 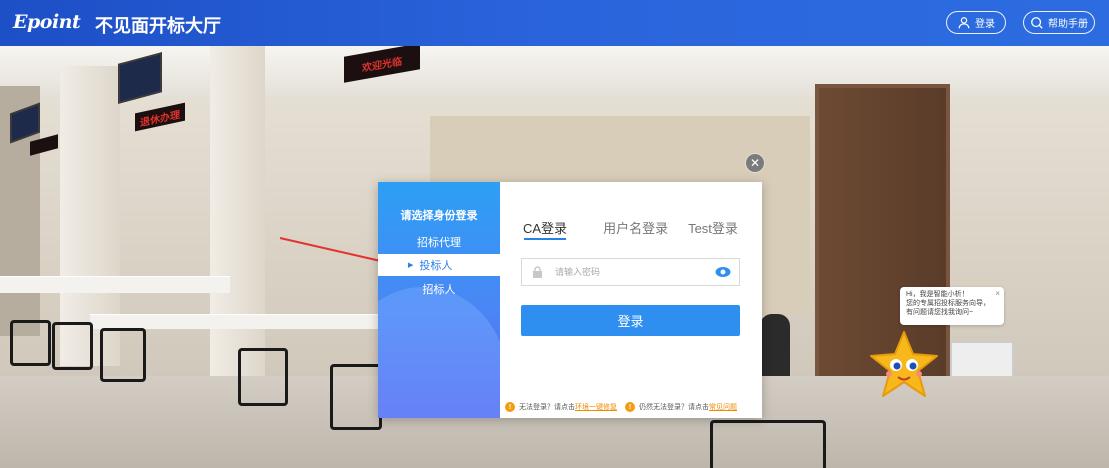 What do you see at coordinates (439, 216) in the screenshot?
I see `role-panel-title: 请选择身份登录` at bounding box center [439, 216].